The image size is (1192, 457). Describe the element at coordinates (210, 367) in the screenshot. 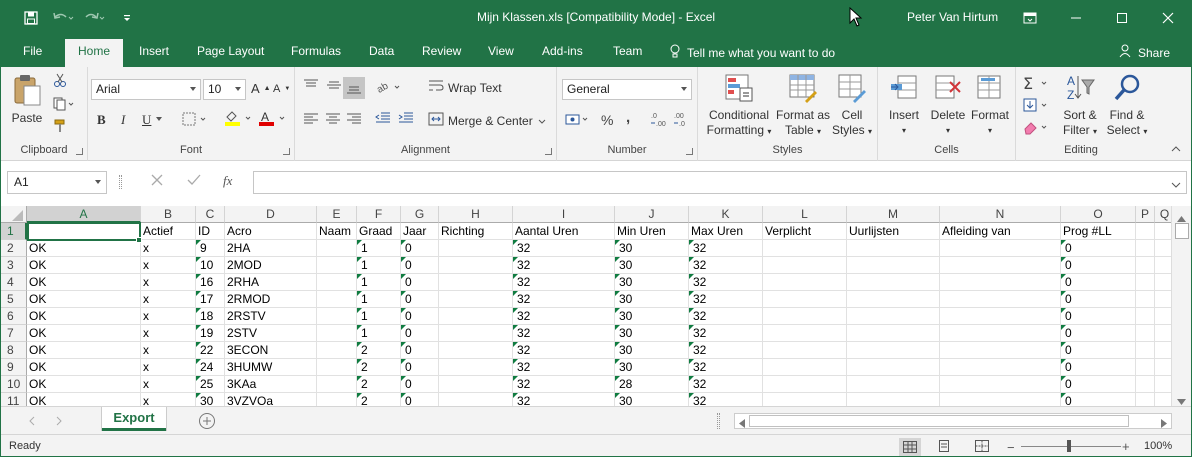

I see `table-cell: 24` at that location.